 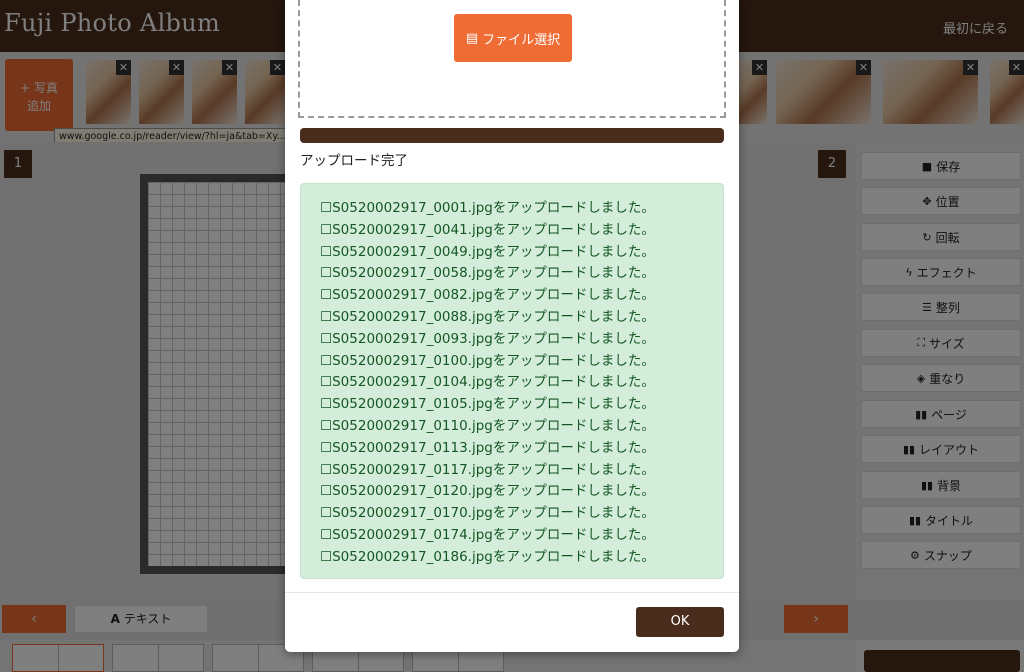 What do you see at coordinates (487, 425) in the screenshot?
I see `upload-message-line: ☐S0520002917_0110.jpgをアップロードしました。` at bounding box center [487, 425].